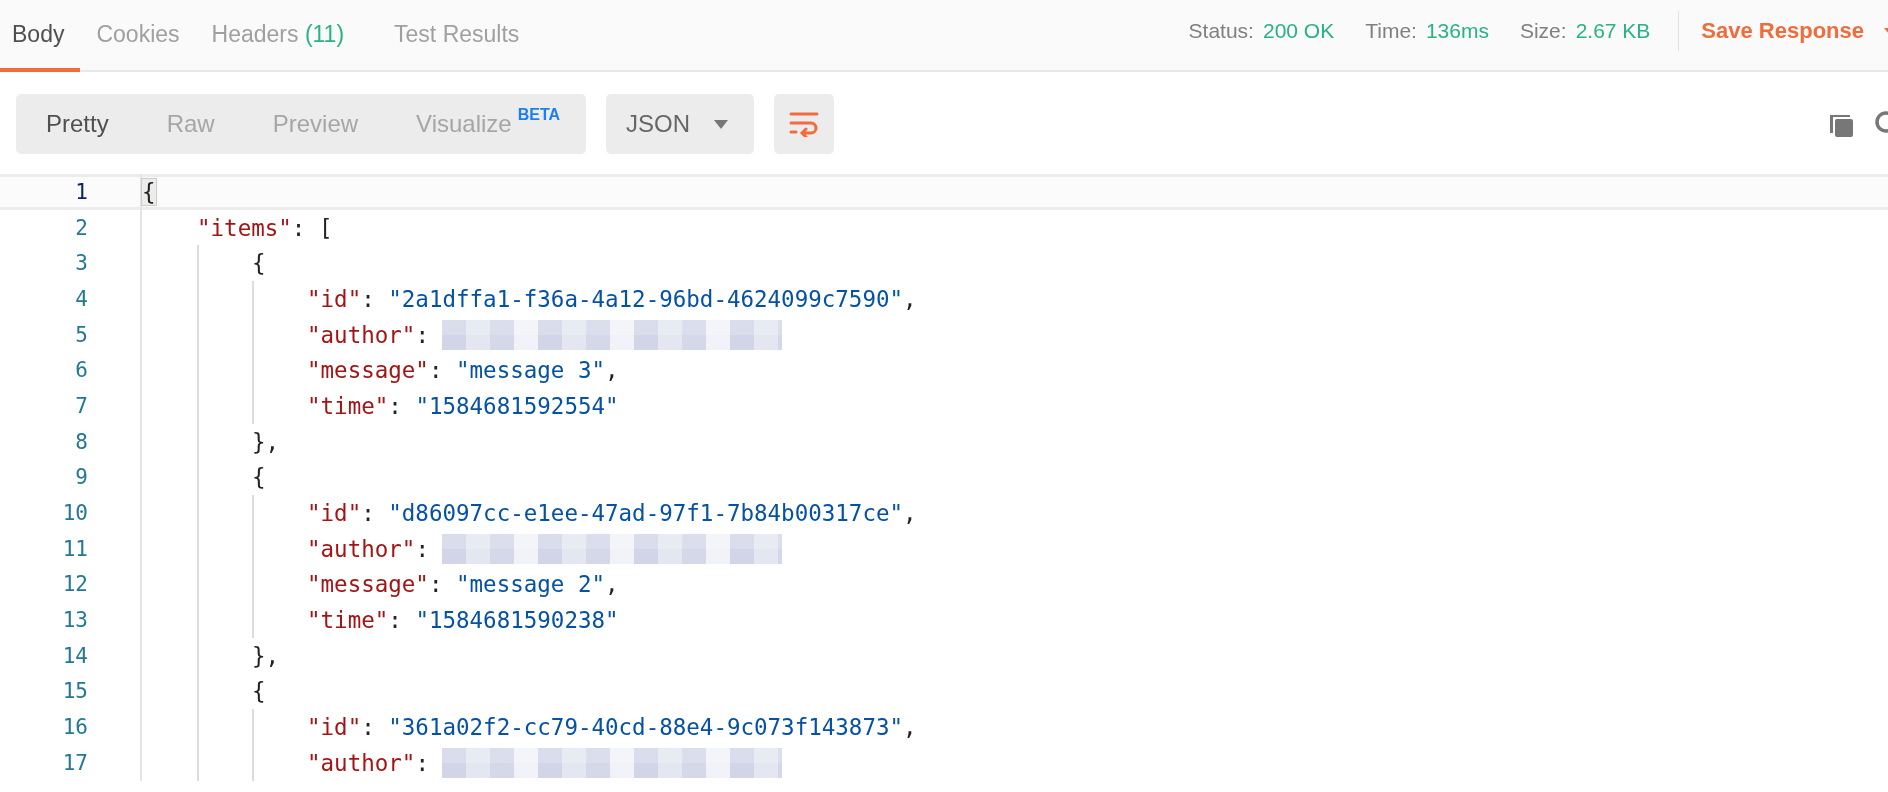  Describe the element at coordinates (531, 584) in the screenshot. I see `json-string: "message 2"` at that location.